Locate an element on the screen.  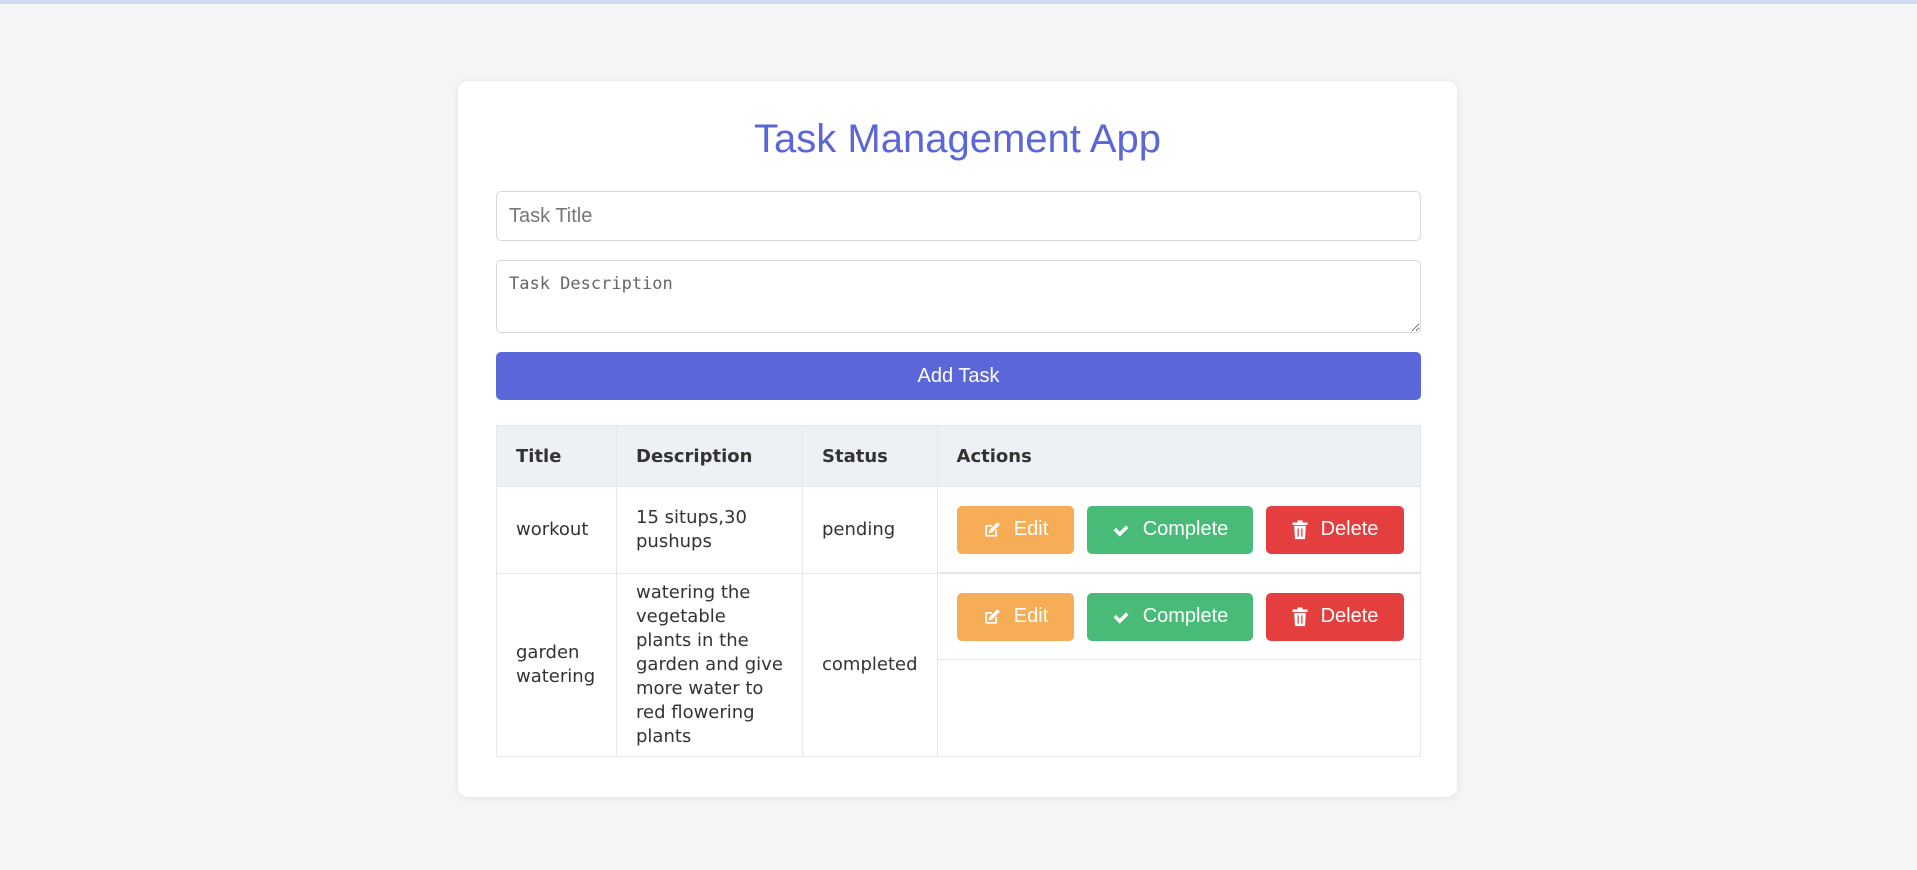
task-title-cell: garden watering is located at coordinates (556, 665).